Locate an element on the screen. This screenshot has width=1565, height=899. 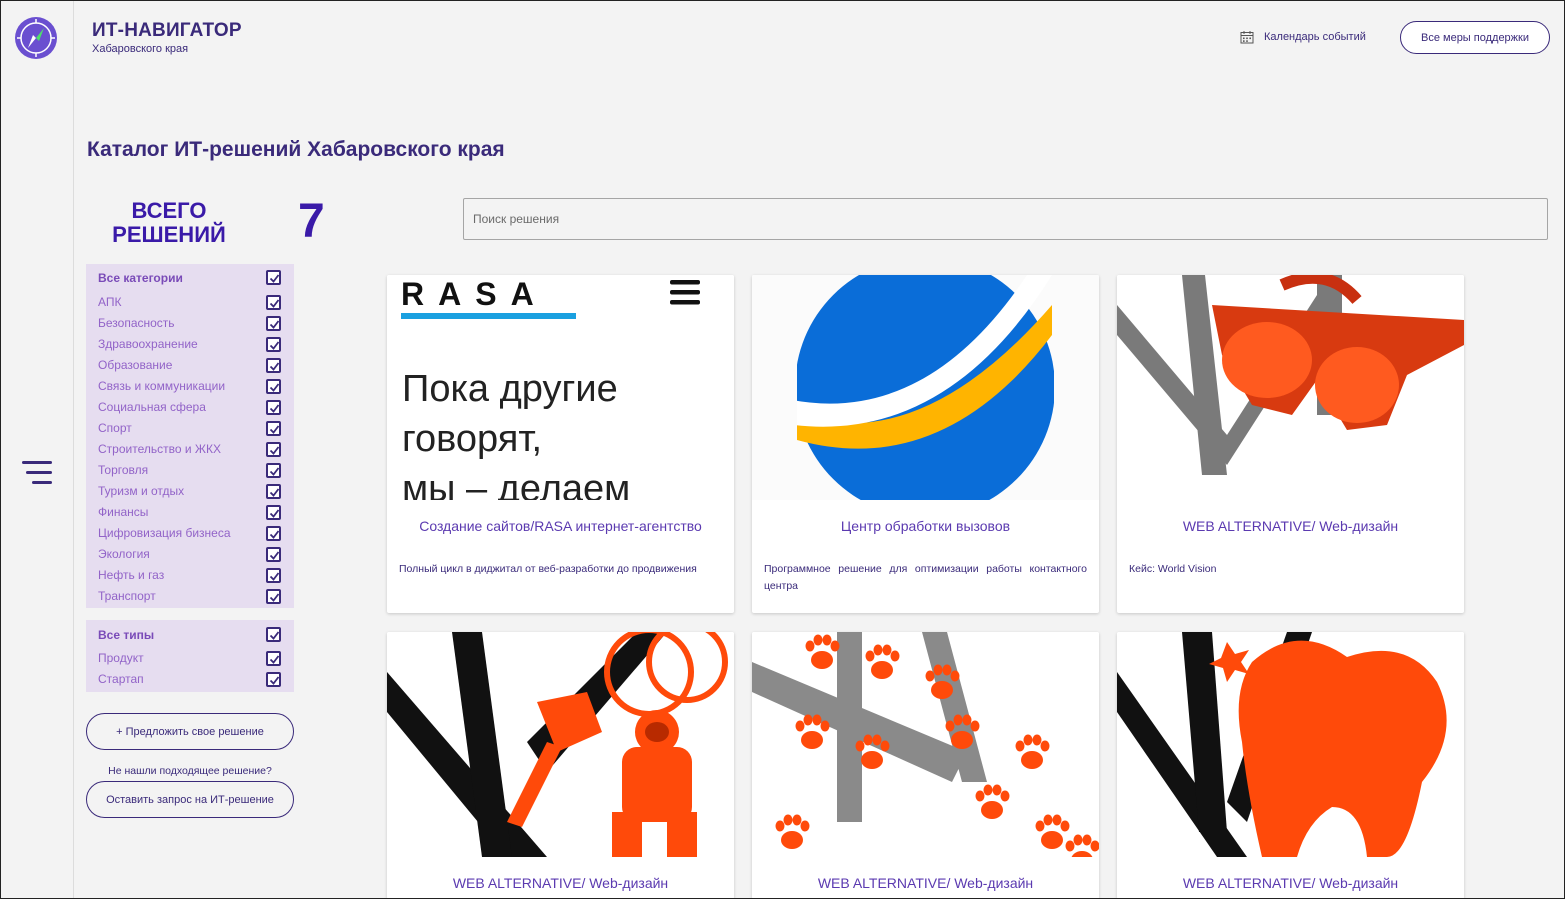
filter-item-label: Нефть и газ is located at coordinates (131, 575).